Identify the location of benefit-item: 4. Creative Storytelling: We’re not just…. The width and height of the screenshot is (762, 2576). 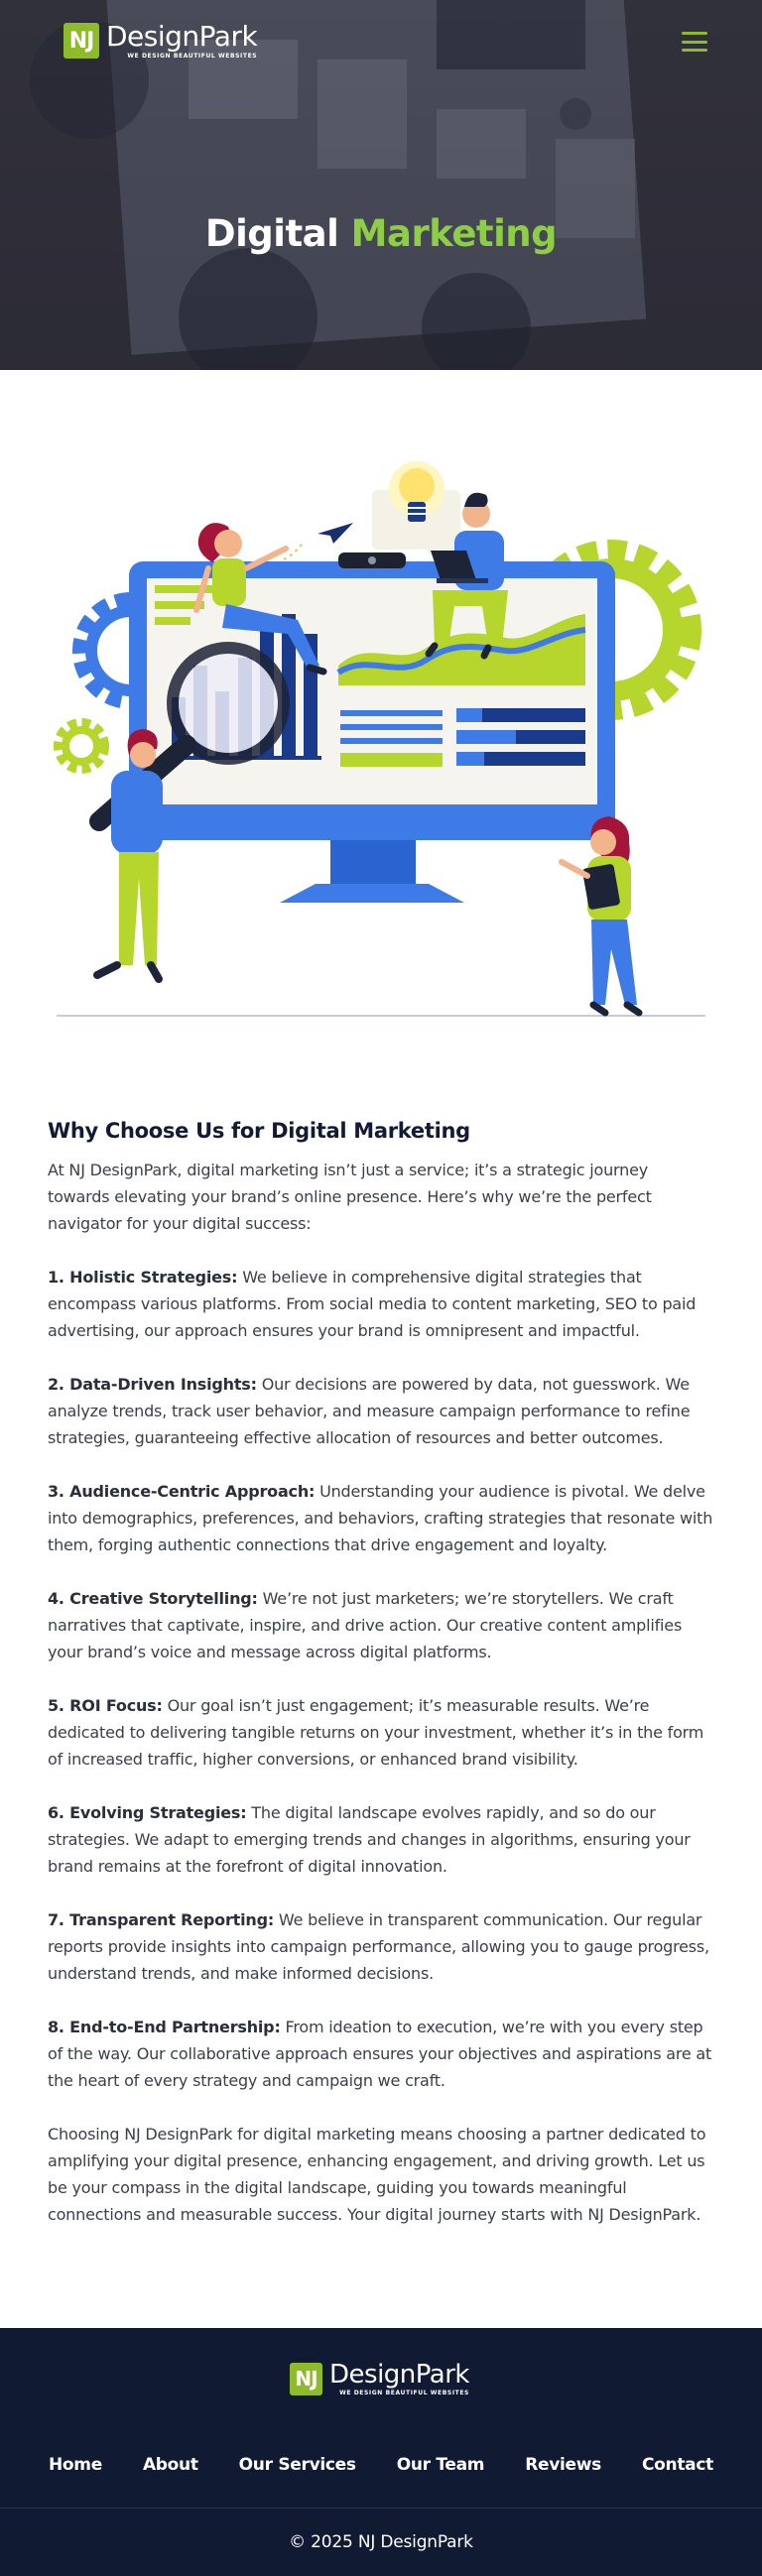
(381, 1625).